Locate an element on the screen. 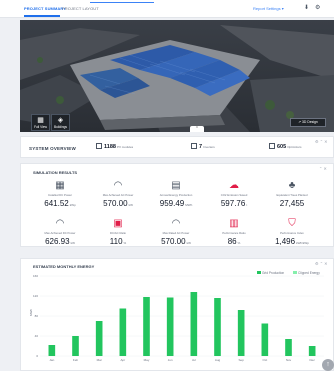  tab-project-summary: PROJECT SUMMARY is located at coordinates (45, 8).